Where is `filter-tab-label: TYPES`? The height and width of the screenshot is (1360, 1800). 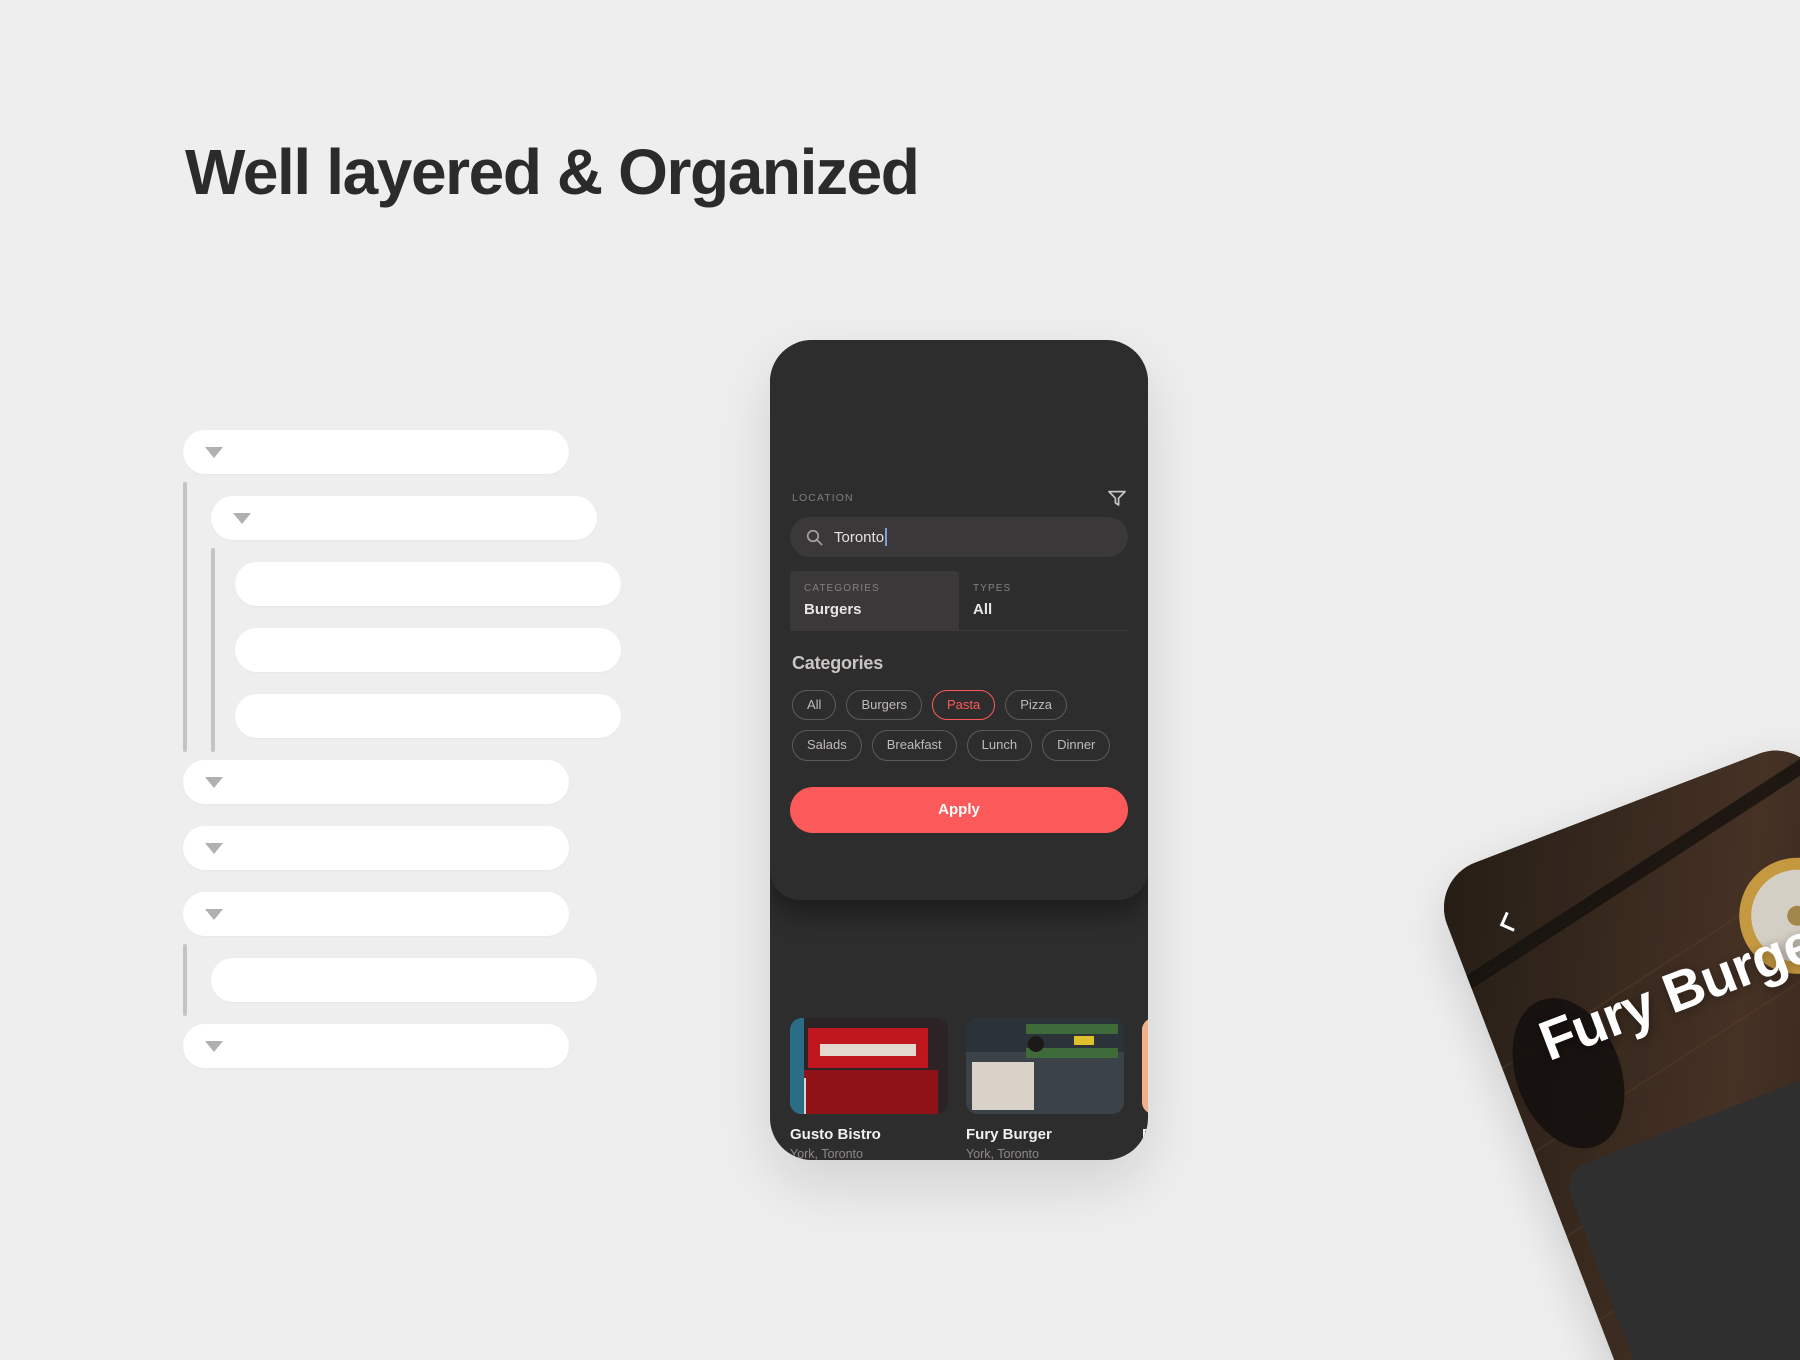 filter-tab-label: TYPES is located at coordinates (992, 588).